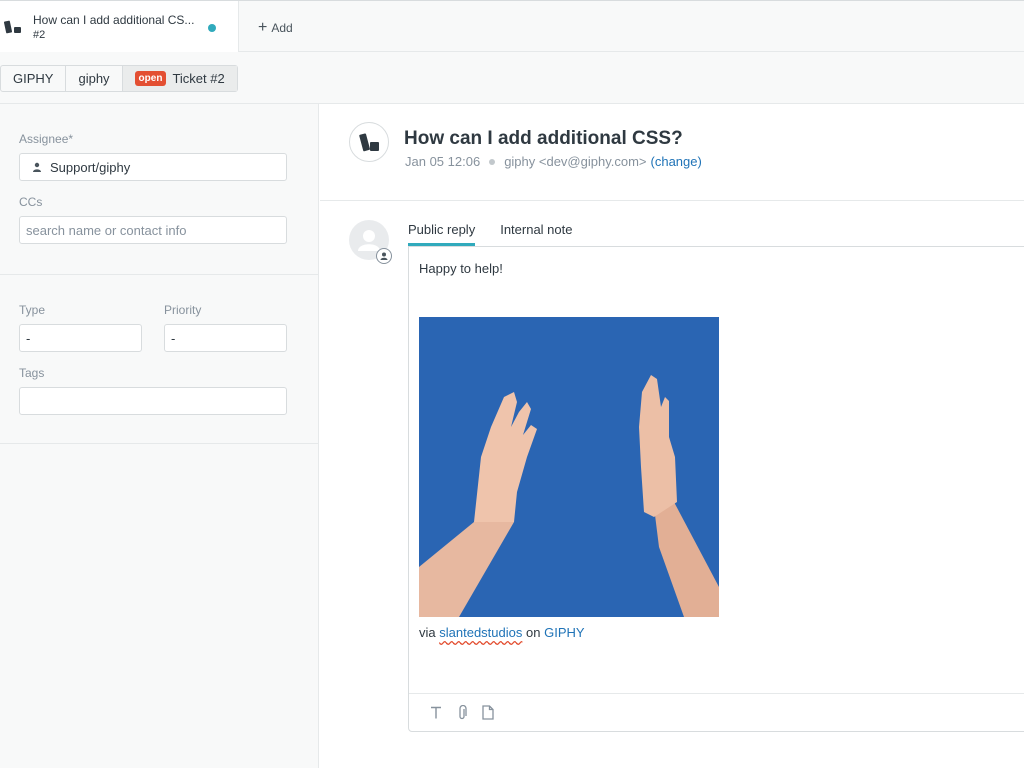 This screenshot has width=1024, height=768. What do you see at coordinates (564, 632) in the screenshot?
I see `giphy-link: GIPHY` at bounding box center [564, 632].